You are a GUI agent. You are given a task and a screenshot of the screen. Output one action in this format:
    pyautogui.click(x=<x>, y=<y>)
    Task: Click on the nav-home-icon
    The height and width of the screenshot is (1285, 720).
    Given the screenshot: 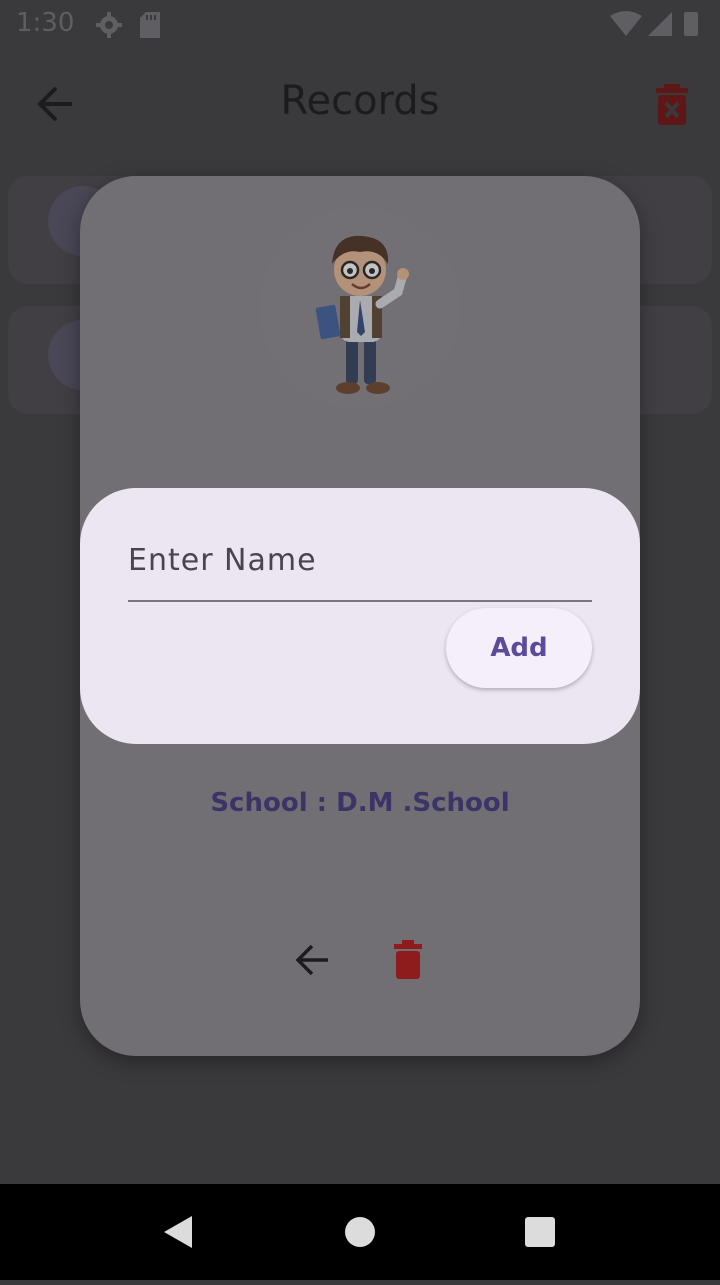 What is the action you would take?
    pyautogui.click(x=360, y=1232)
    